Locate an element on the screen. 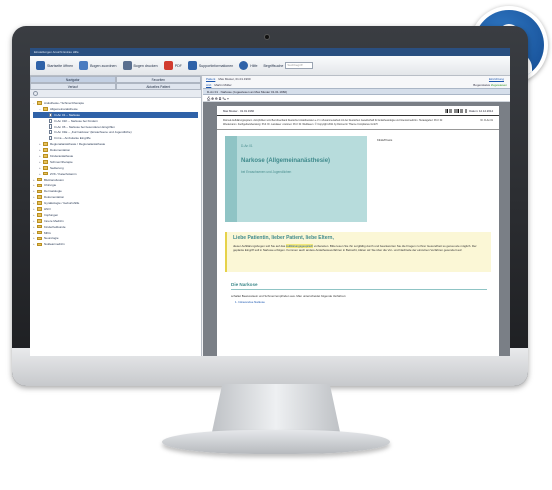 This screenshot has height=490, width=552. title-block is located at coordinates (296, 179).